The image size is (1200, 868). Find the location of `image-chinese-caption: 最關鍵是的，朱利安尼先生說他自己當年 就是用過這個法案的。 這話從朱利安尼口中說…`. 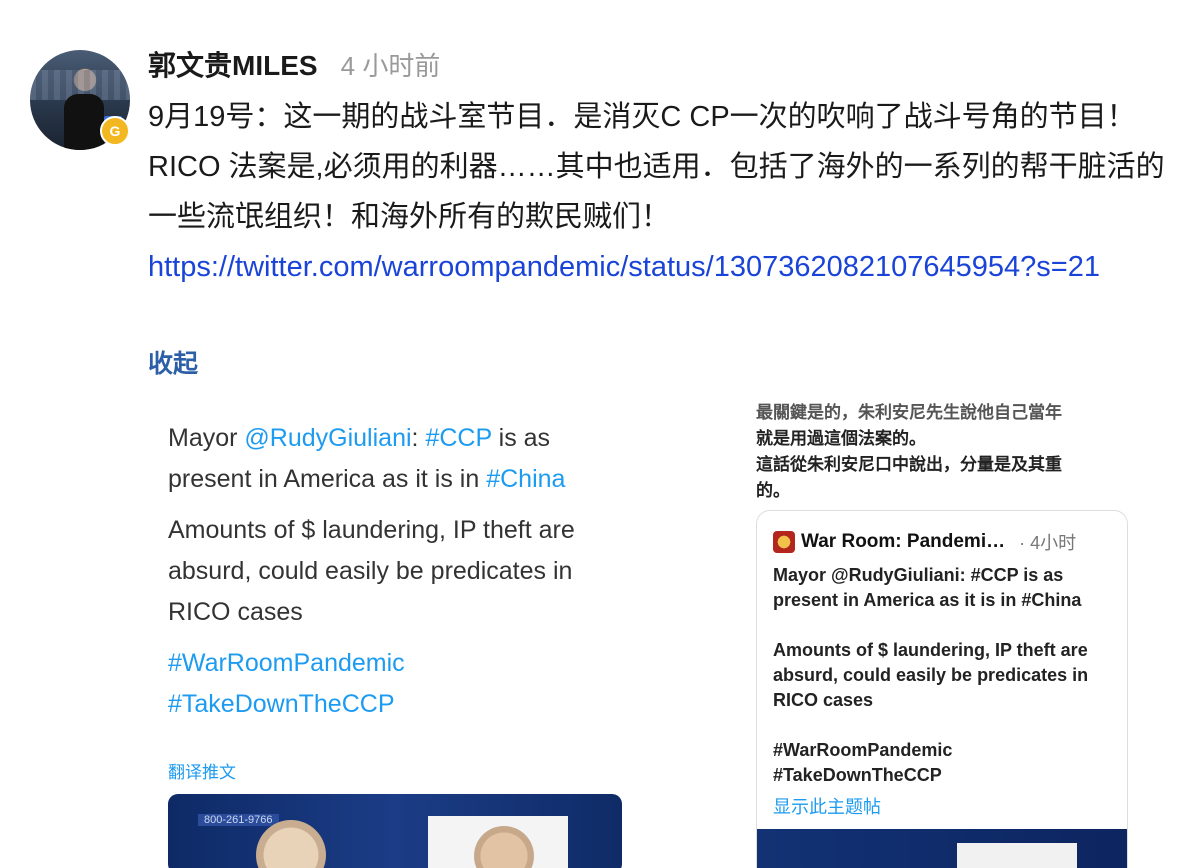

image-chinese-caption: 最關鍵是的，朱利安尼先生說他自己當年 就是用過這個法案的。 這話從朱利安尼口中說… is located at coordinates (941, 452).